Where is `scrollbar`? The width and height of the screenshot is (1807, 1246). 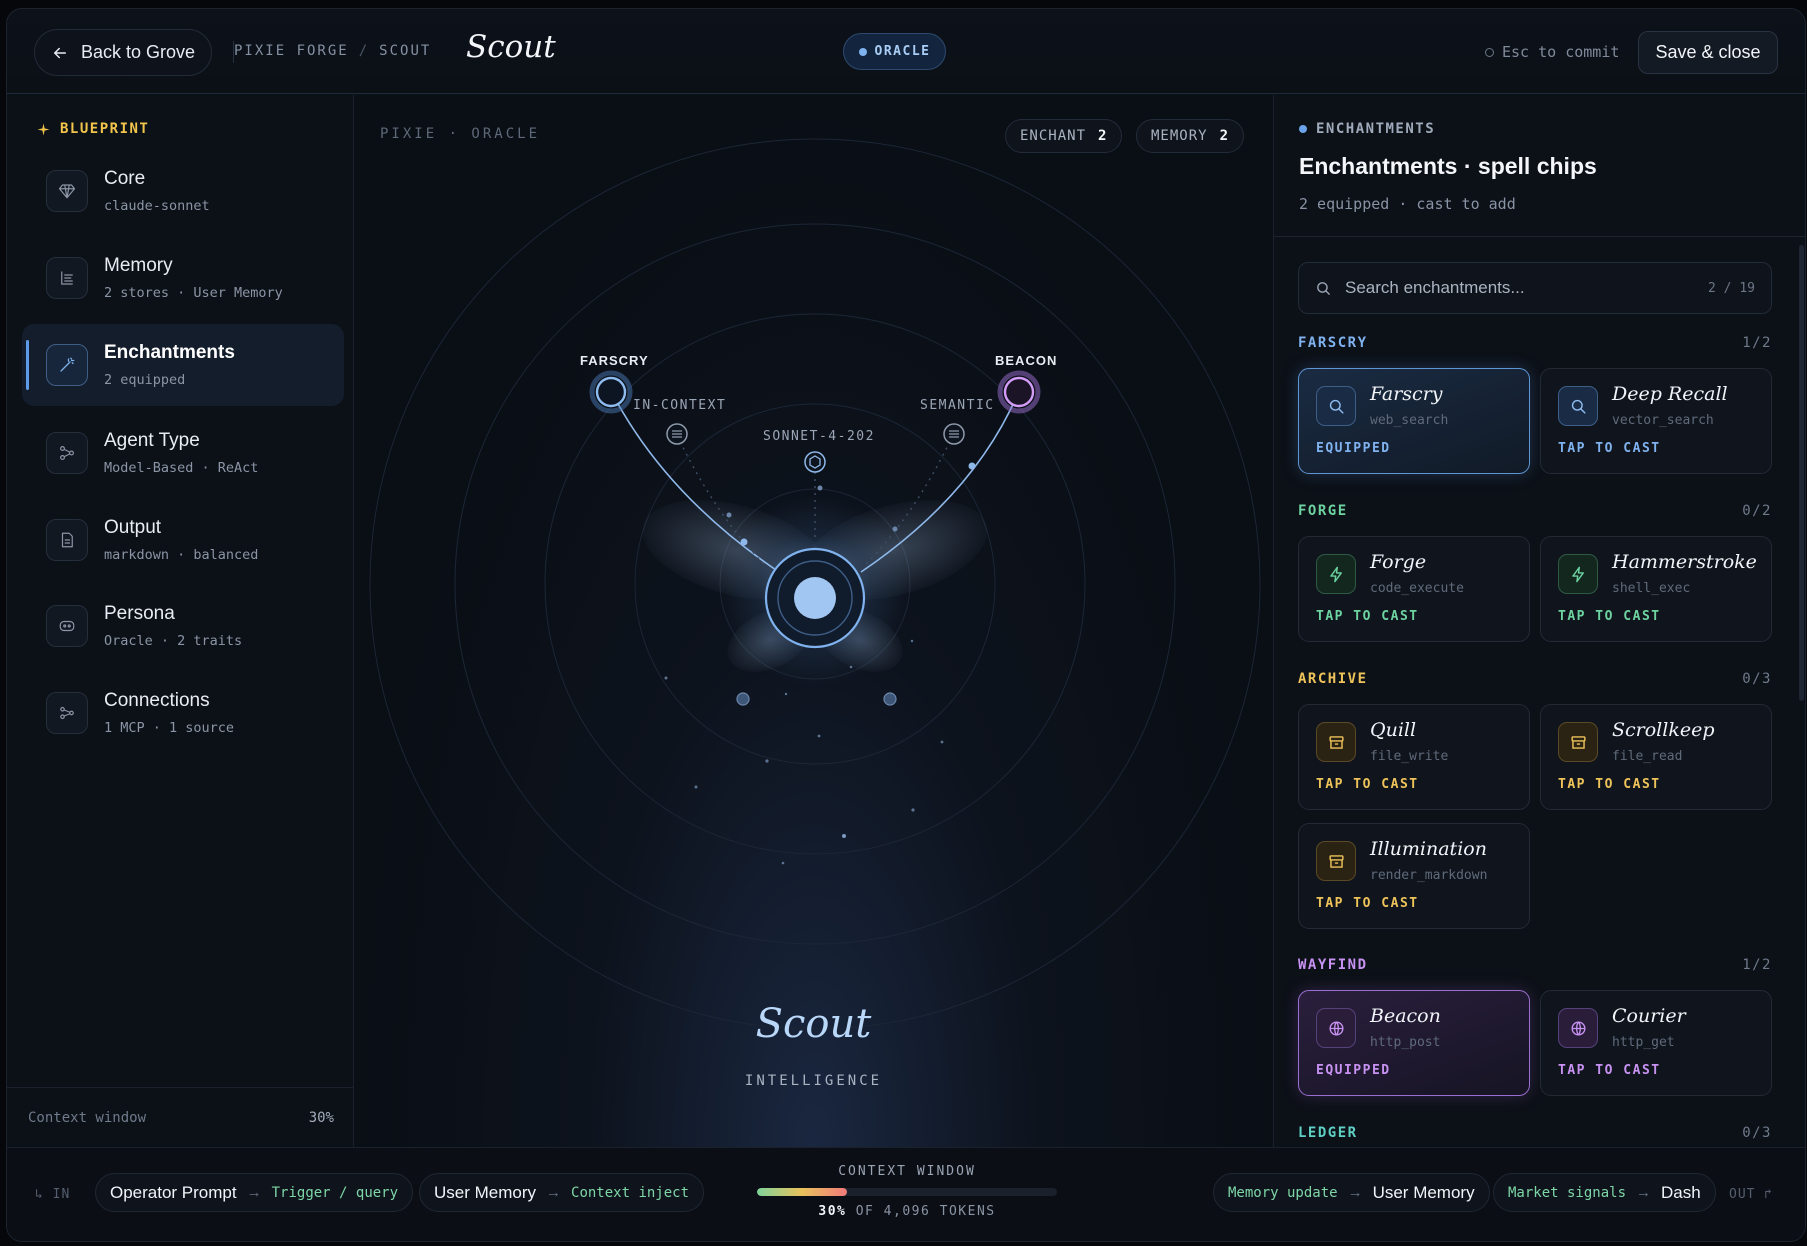
scrollbar is located at coordinates (1801, 473).